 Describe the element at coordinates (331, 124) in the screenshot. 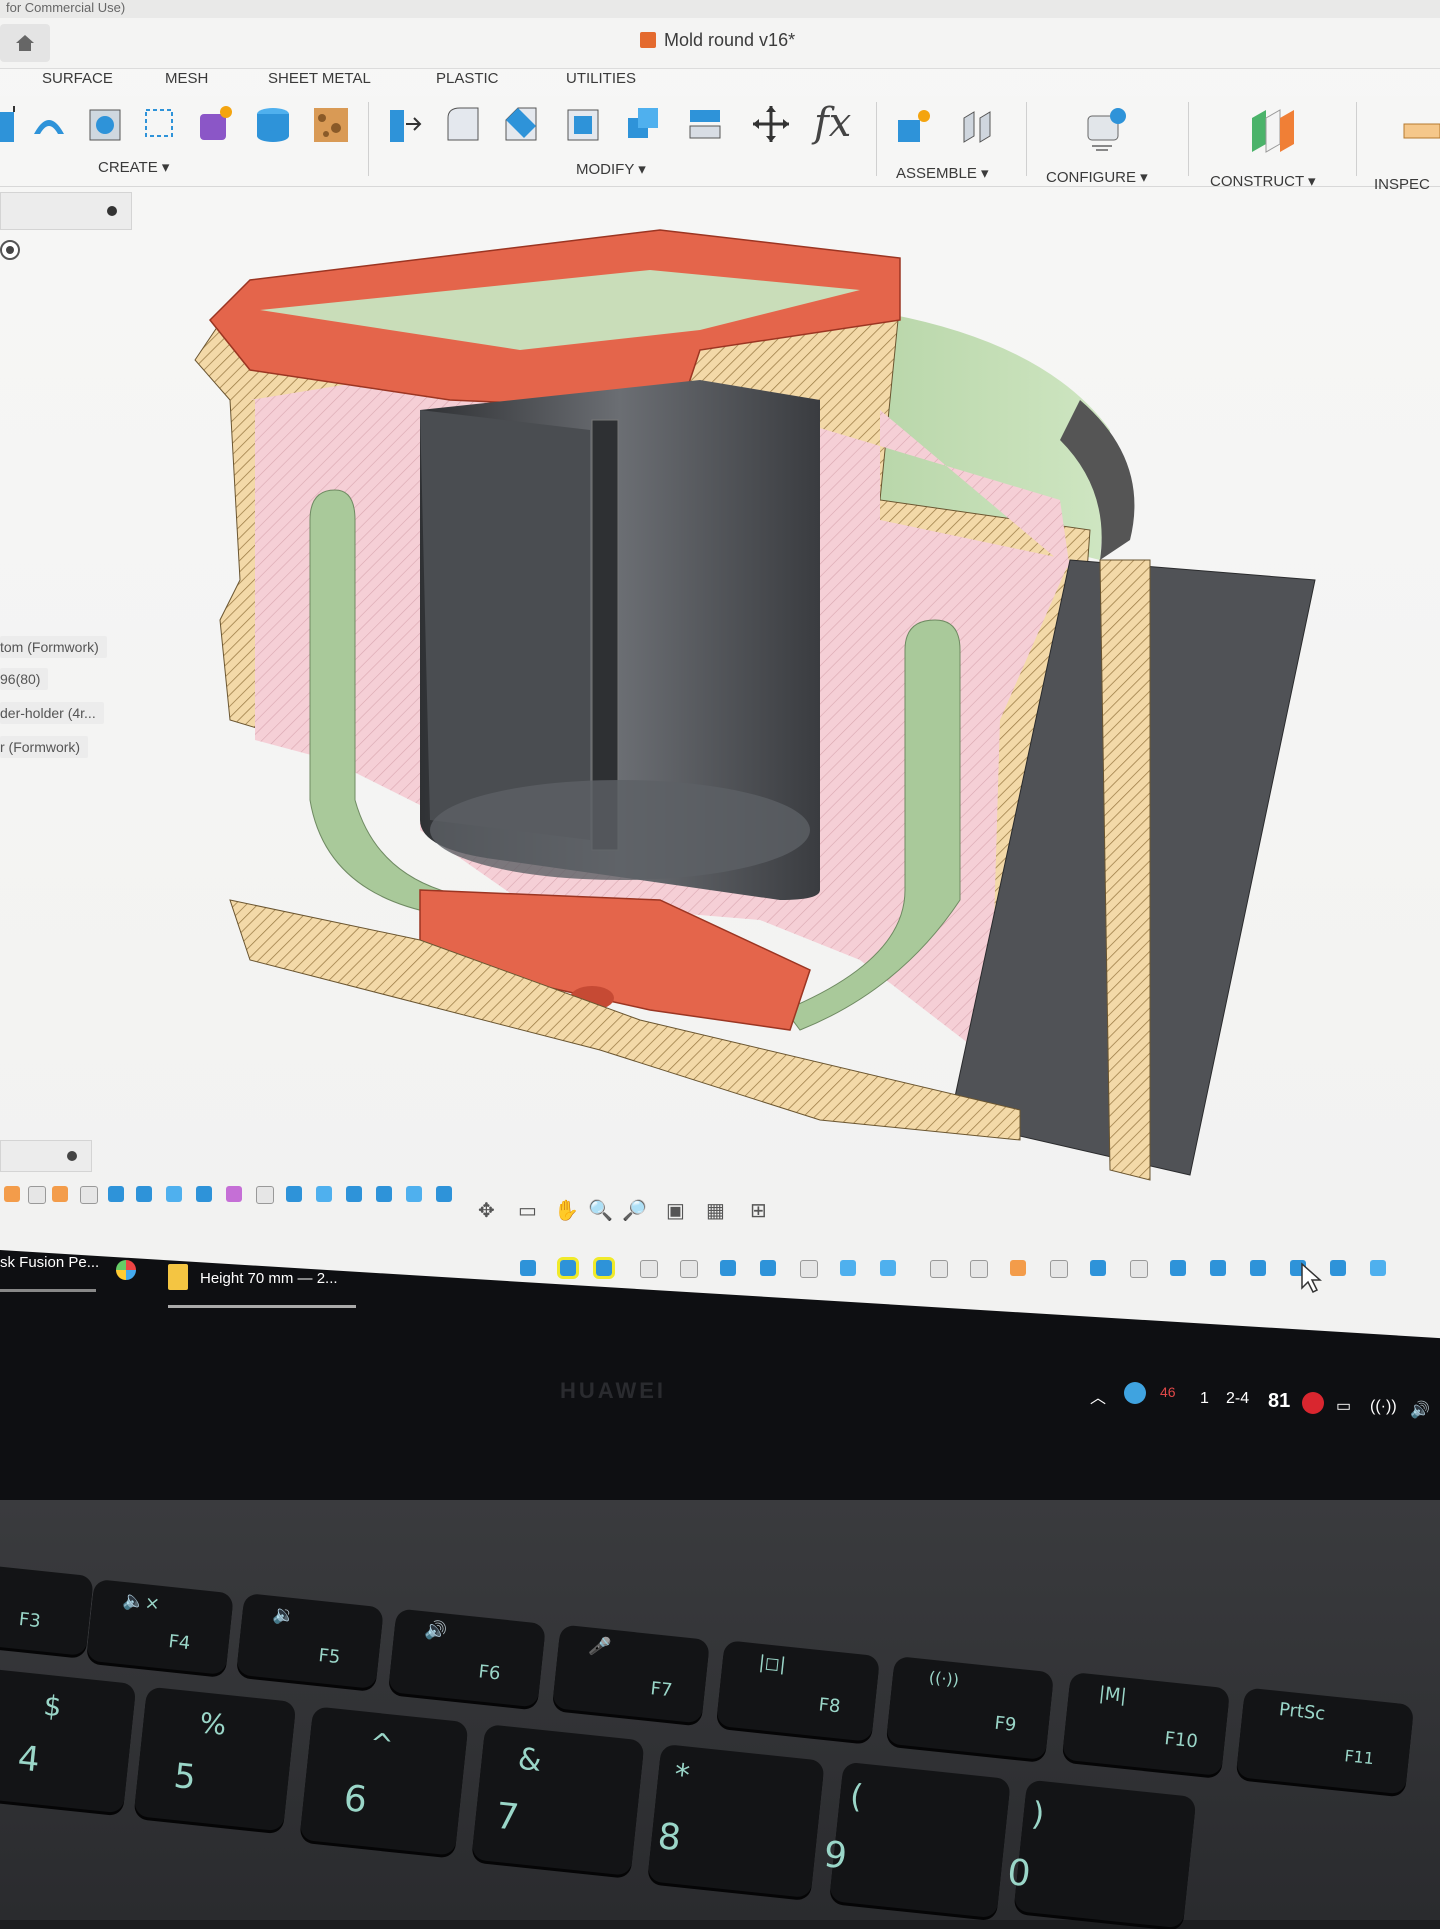

I see `texture-icon` at that location.